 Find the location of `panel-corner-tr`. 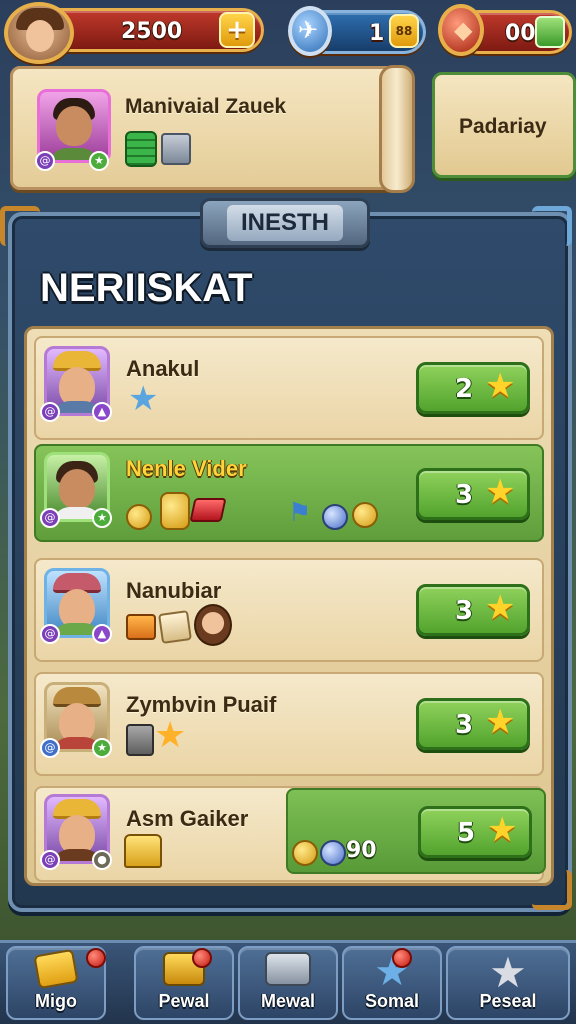

panel-corner-tr is located at coordinates (552, 226).